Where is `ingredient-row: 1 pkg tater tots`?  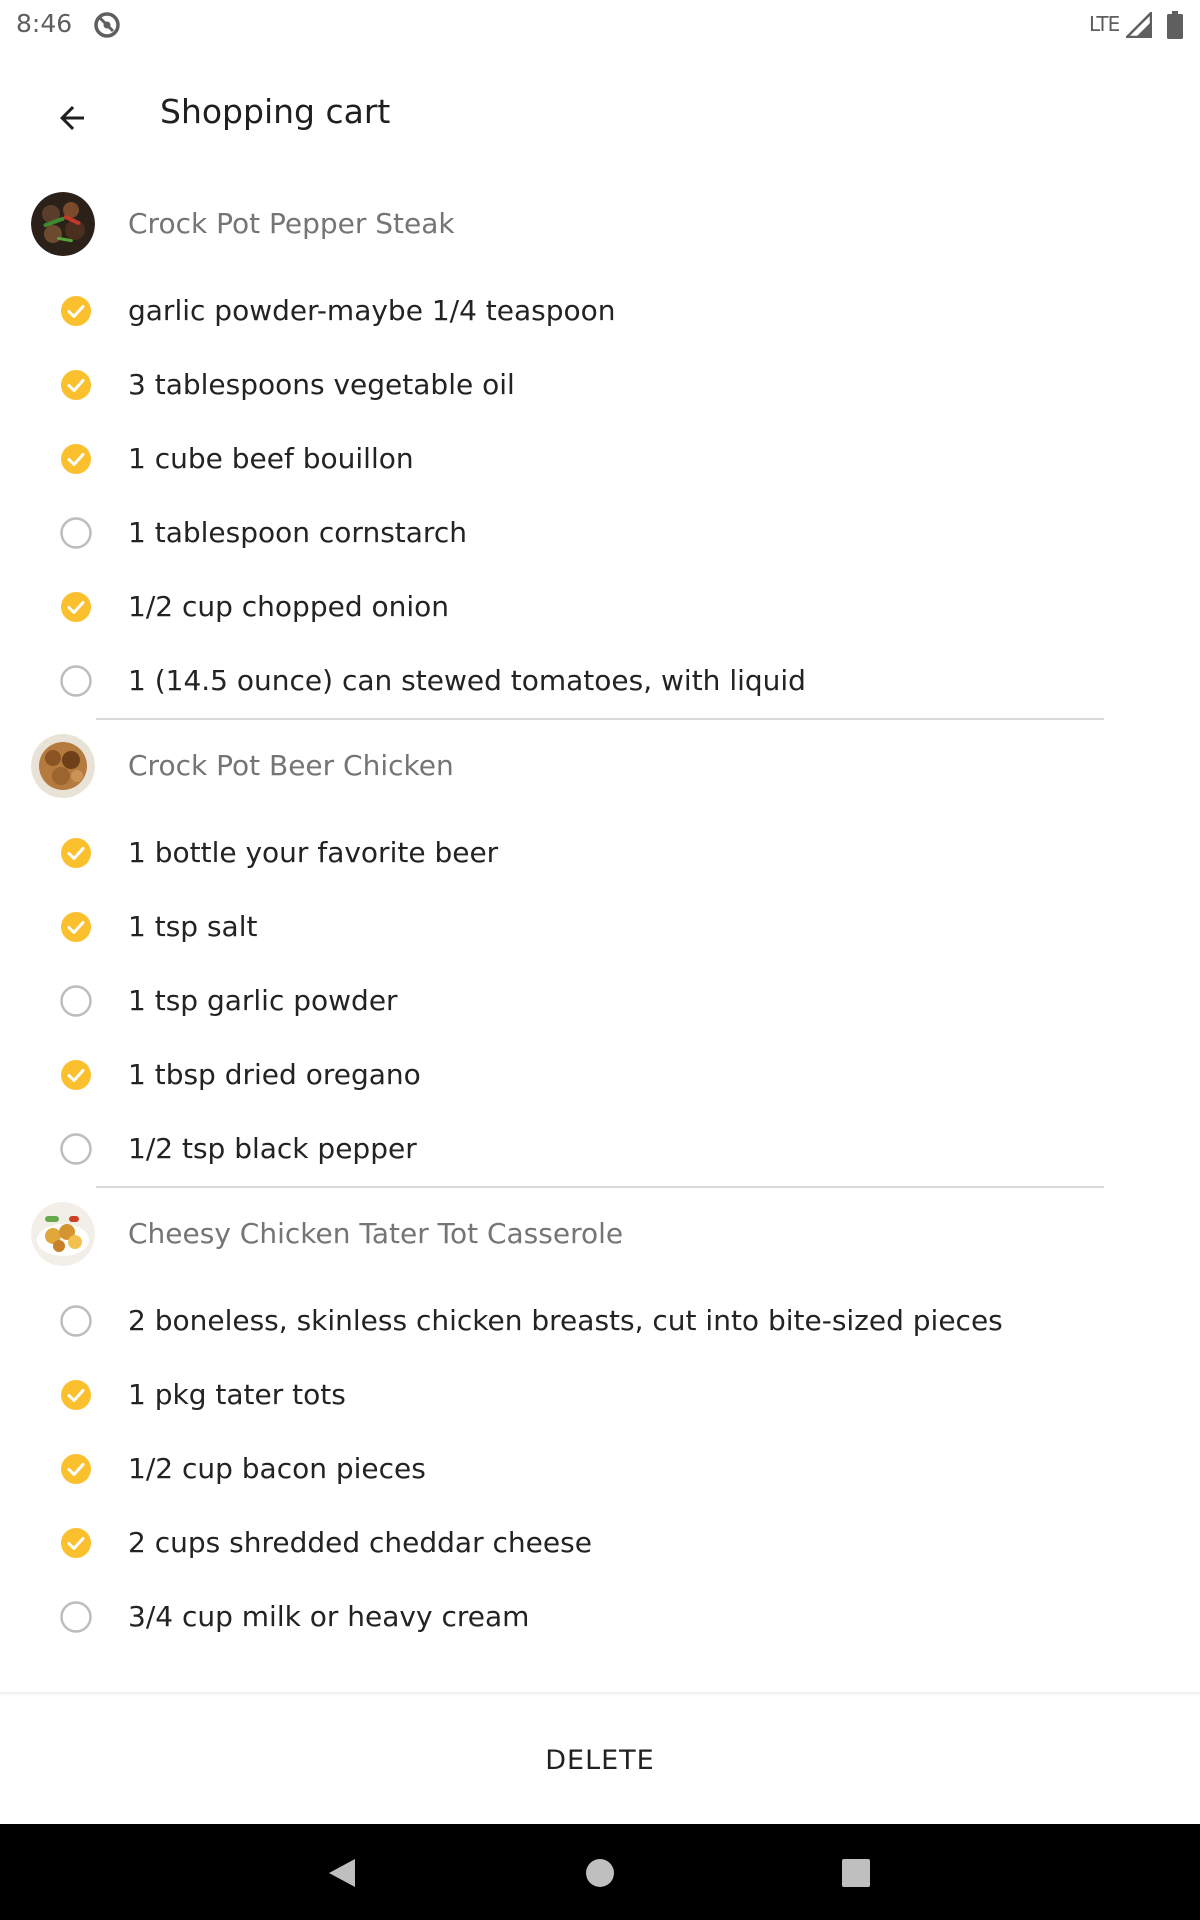
ingredient-row: 1 pkg tater tots is located at coordinates (600, 1395).